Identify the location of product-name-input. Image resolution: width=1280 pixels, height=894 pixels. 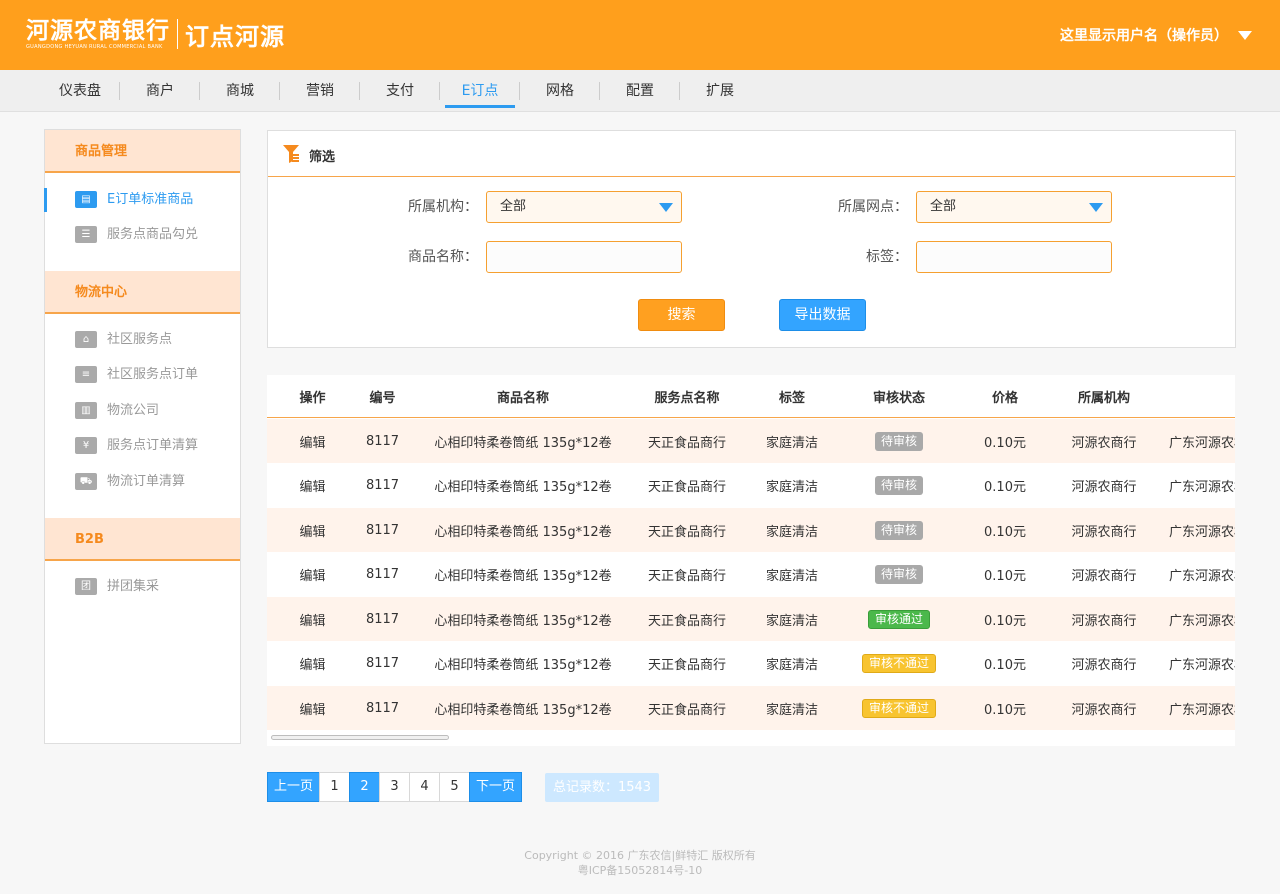
(584, 257).